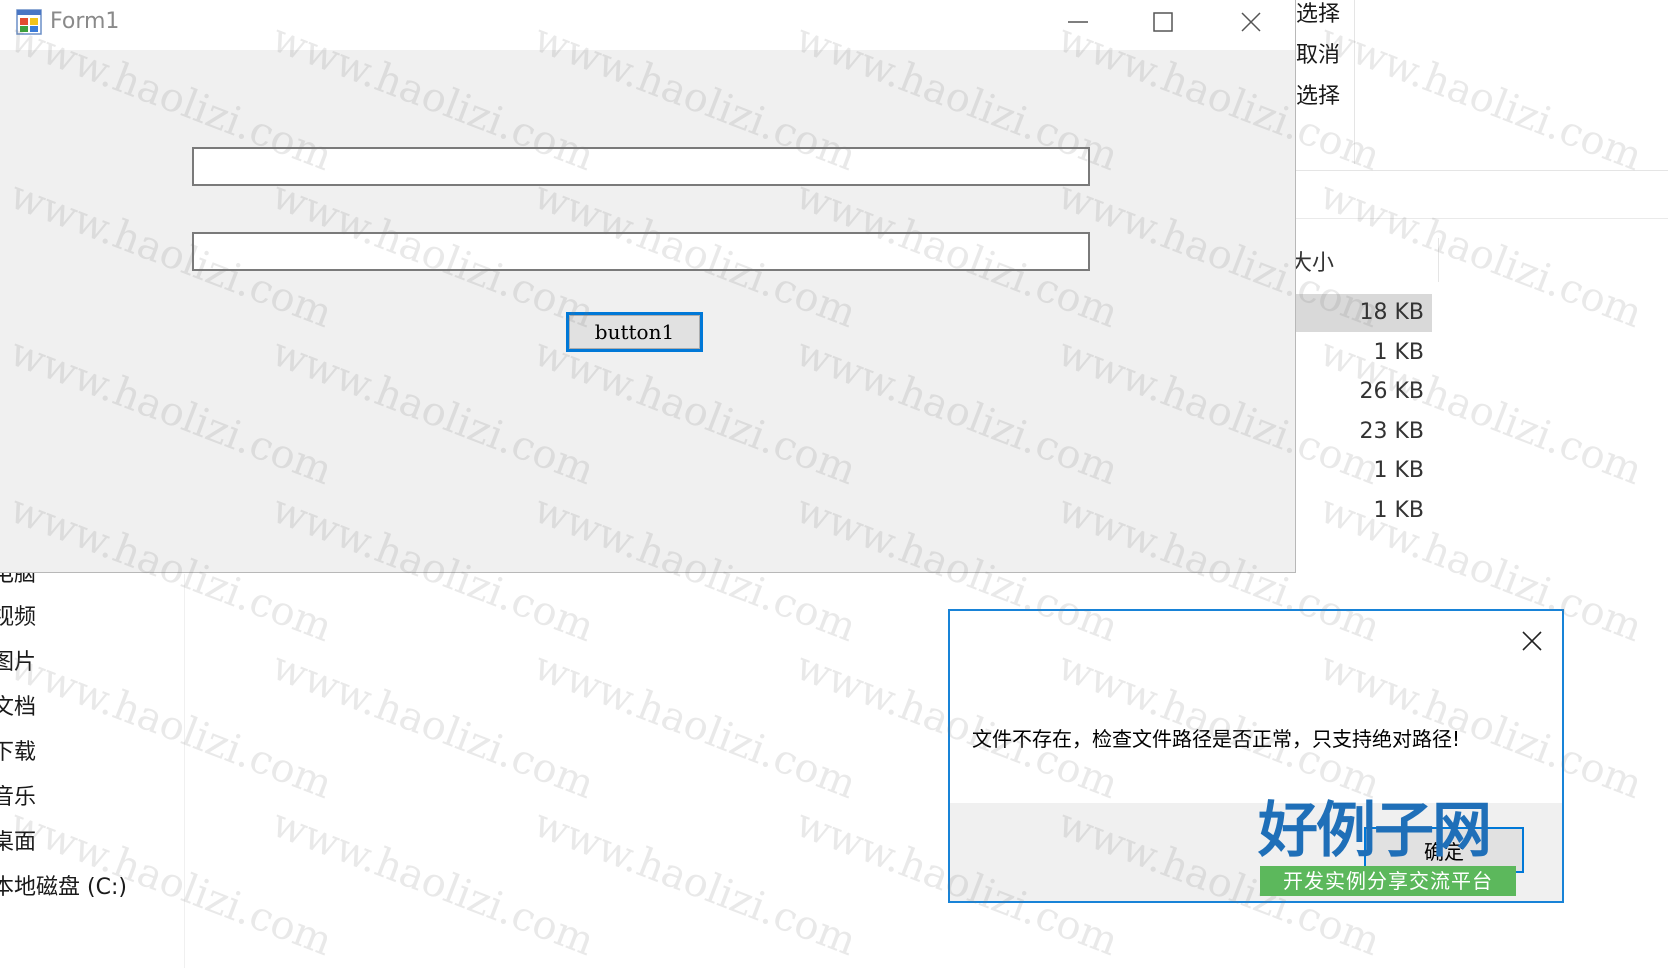  I want to click on minimize-icon, so click(1078, 22).